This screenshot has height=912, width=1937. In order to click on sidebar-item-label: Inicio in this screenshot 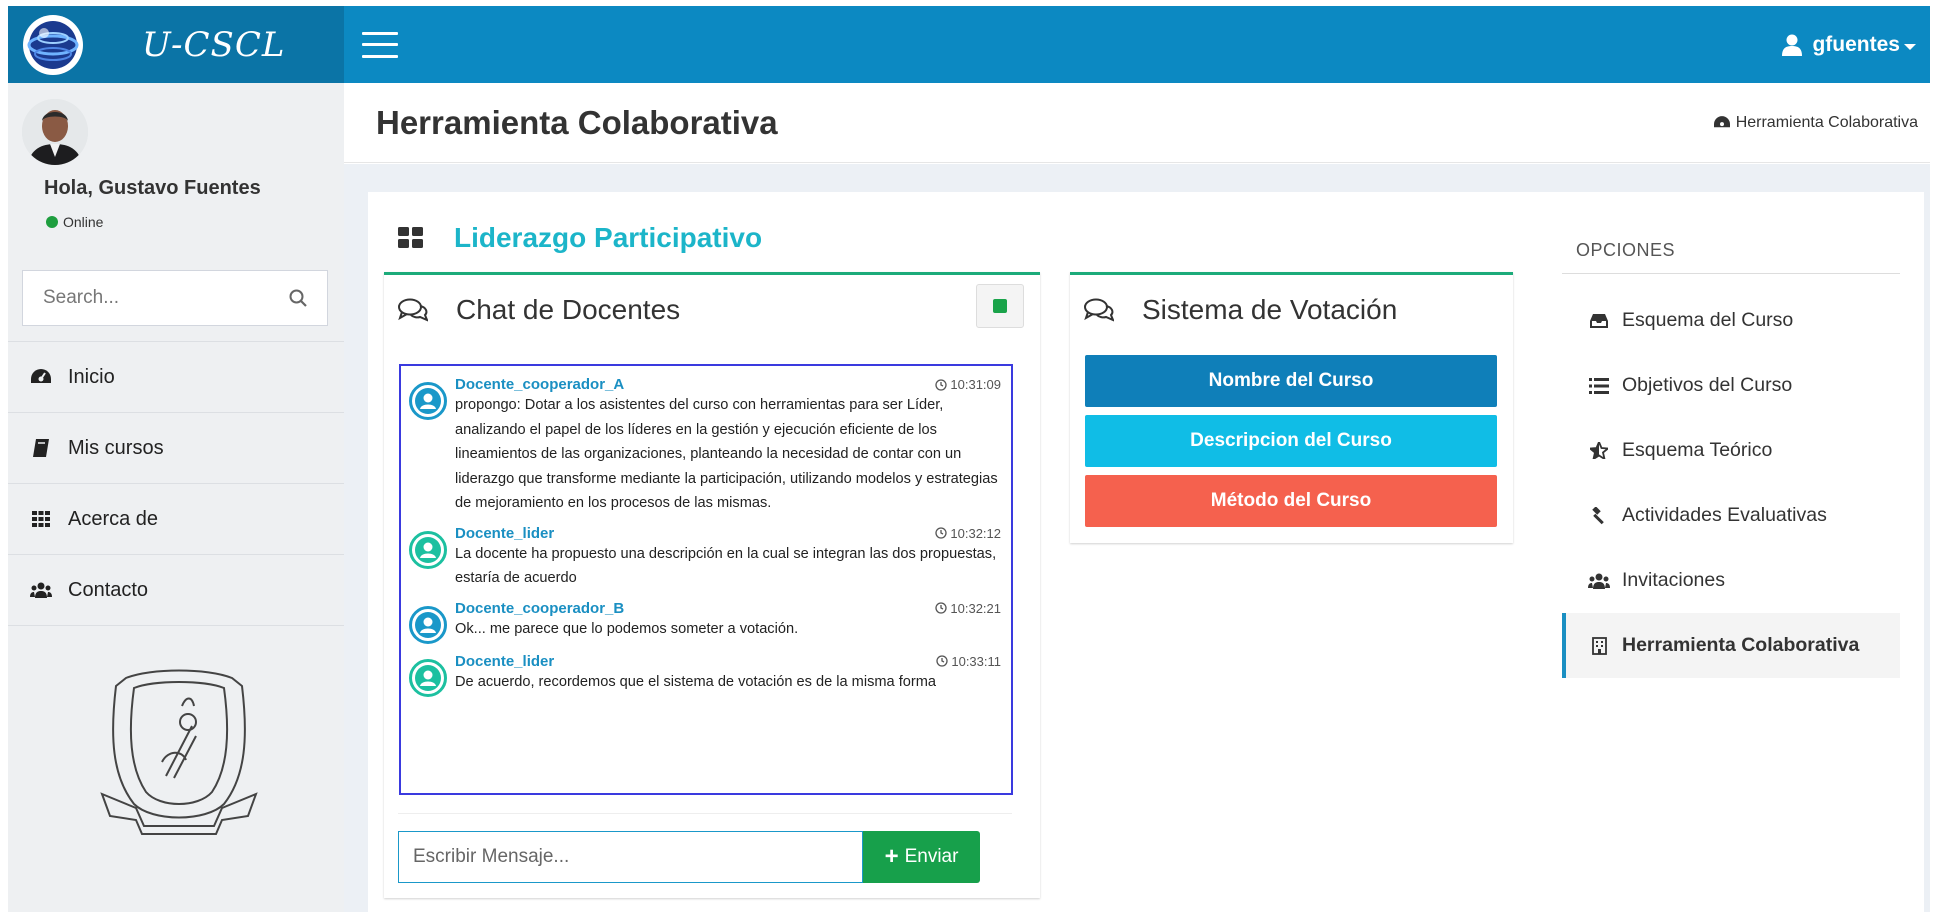, I will do `click(91, 376)`.